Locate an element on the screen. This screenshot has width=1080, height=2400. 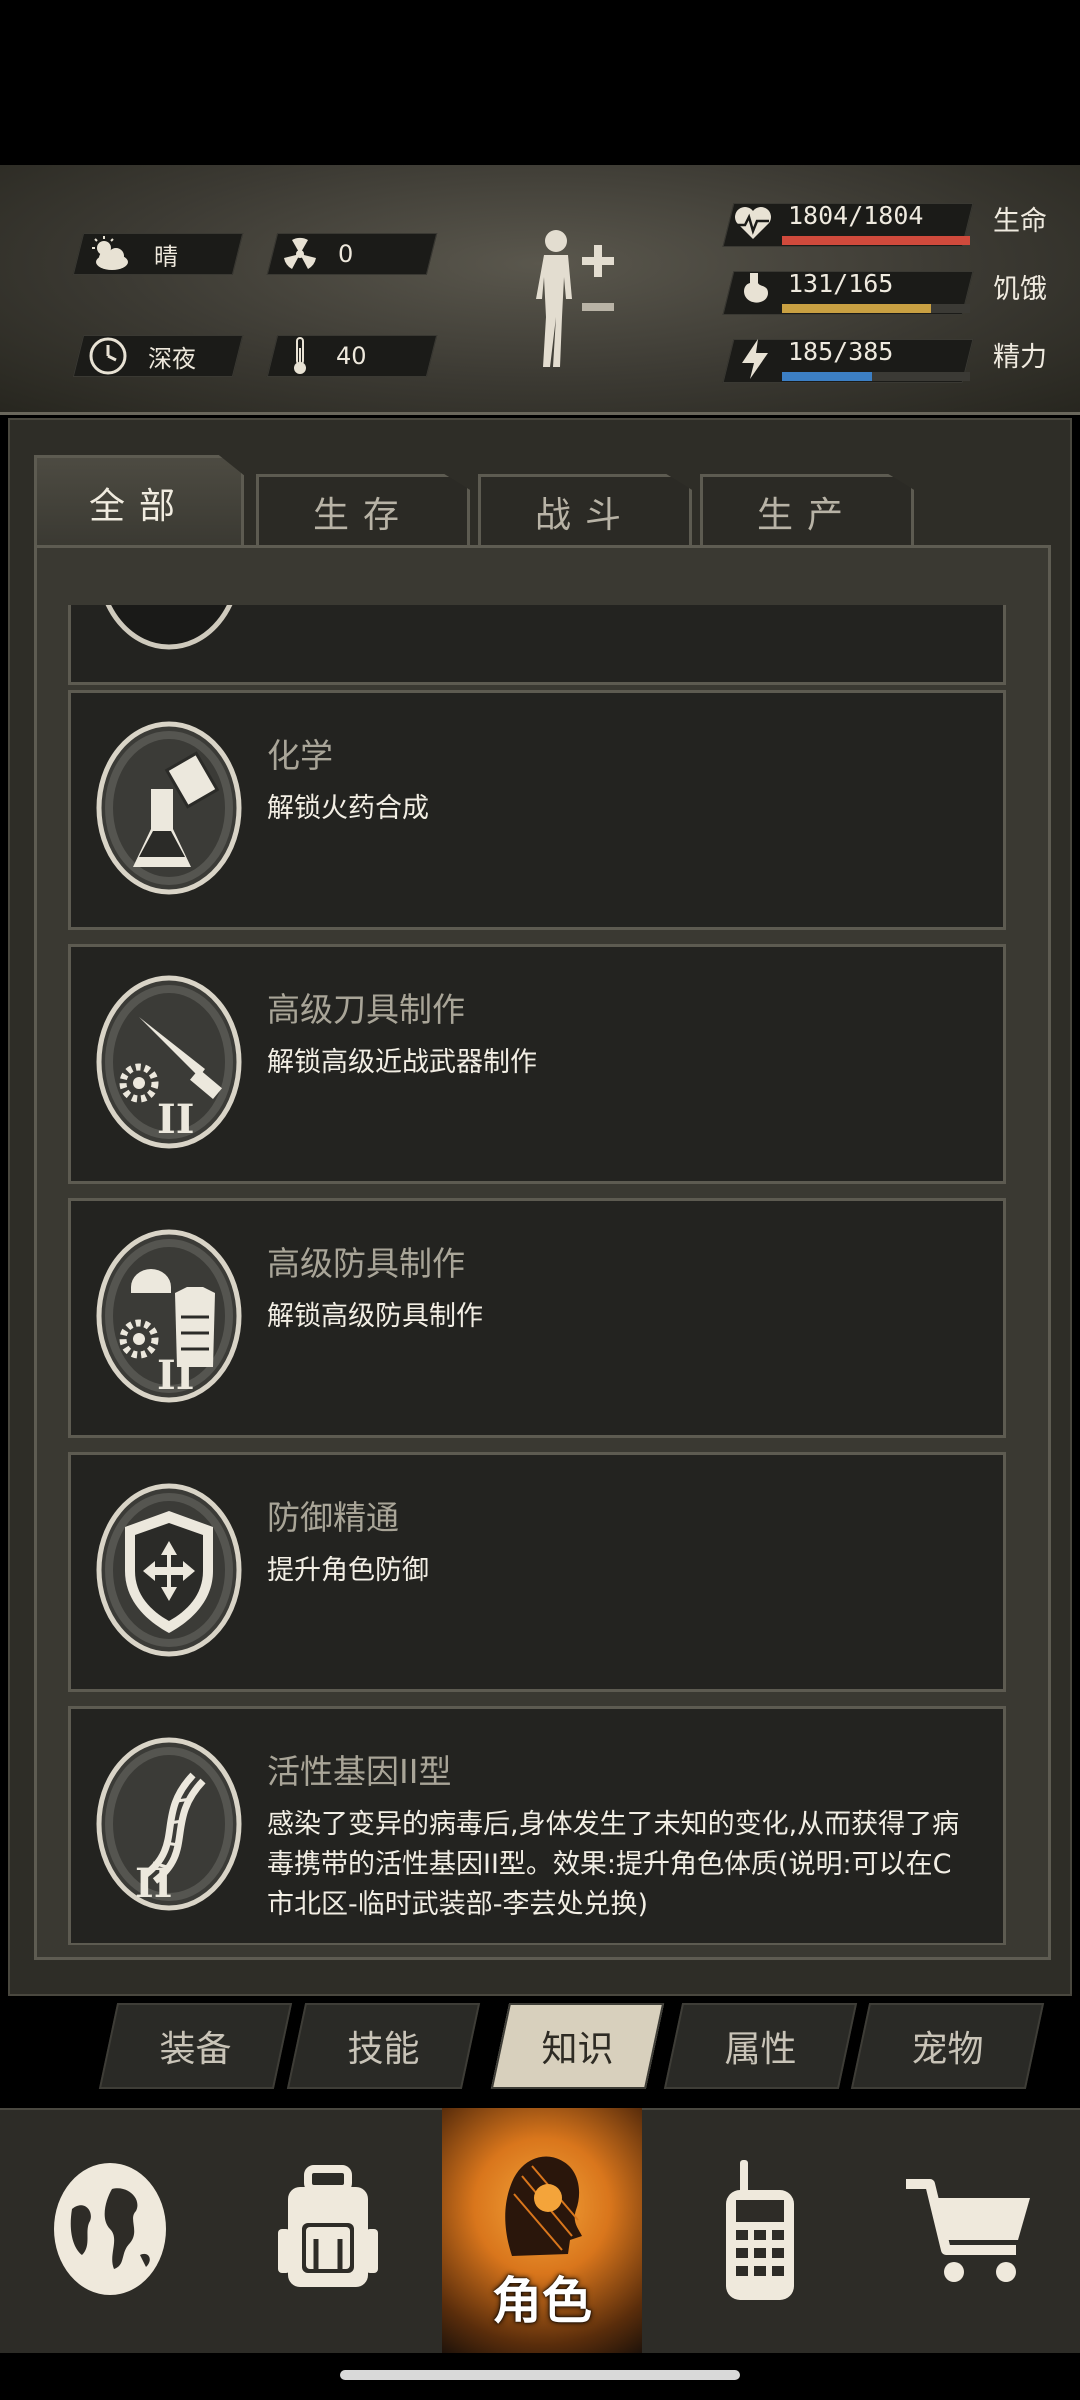
nav-world-button is located at coordinates (110, 2230).